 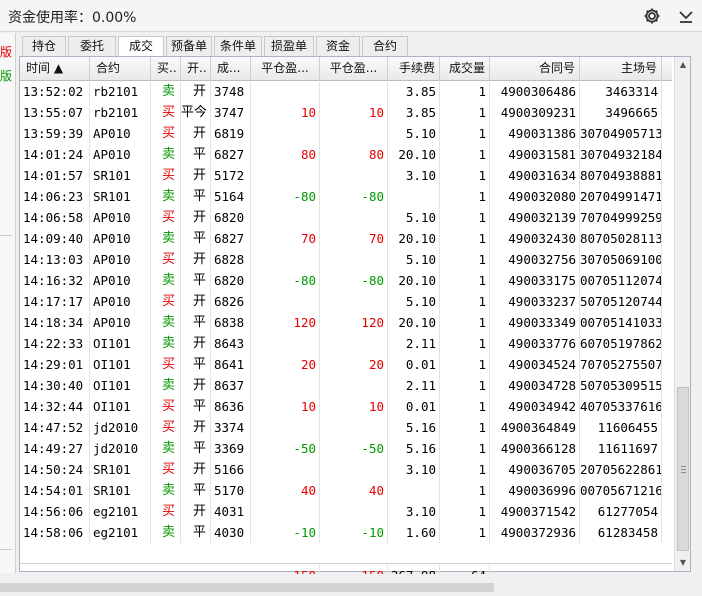 What do you see at coordinates (6, 549) in the screenshot?
I see `left-strip-divider` at bounding box center [6, 549].